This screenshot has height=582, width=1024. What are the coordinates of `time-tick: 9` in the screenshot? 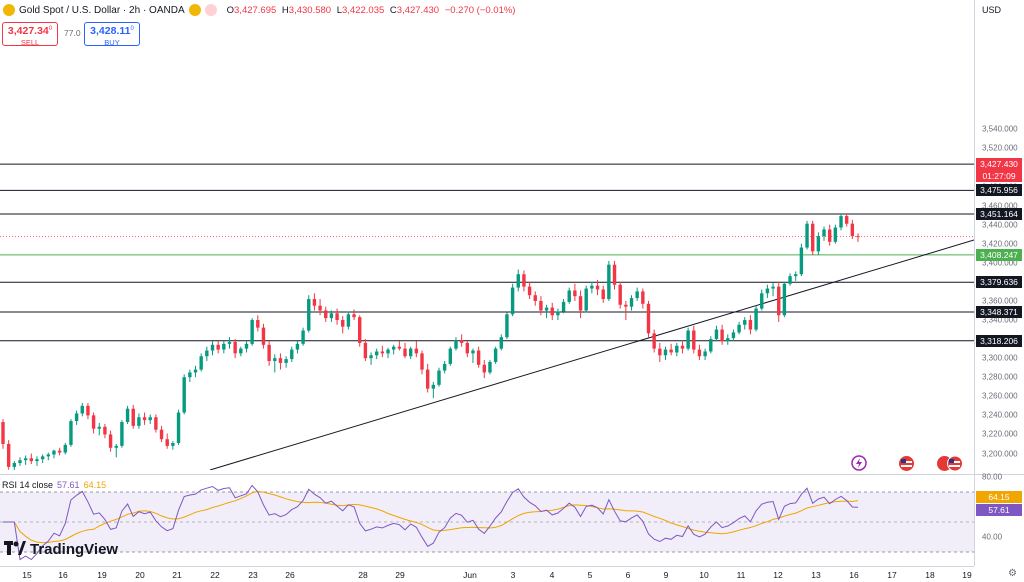 It's located at (666, 575).